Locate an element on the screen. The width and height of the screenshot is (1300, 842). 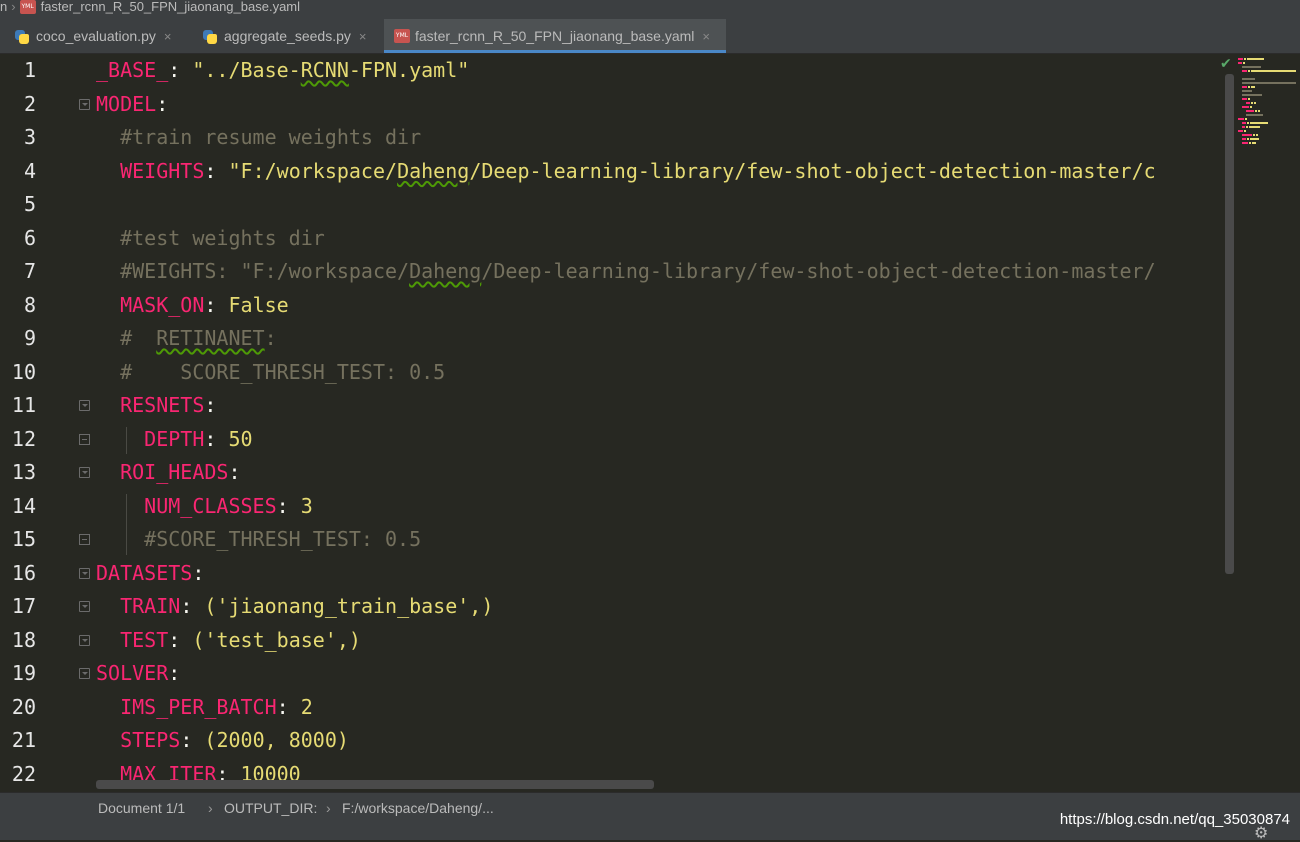
horizontal-scrollbar is located at coordinates (375, 784).